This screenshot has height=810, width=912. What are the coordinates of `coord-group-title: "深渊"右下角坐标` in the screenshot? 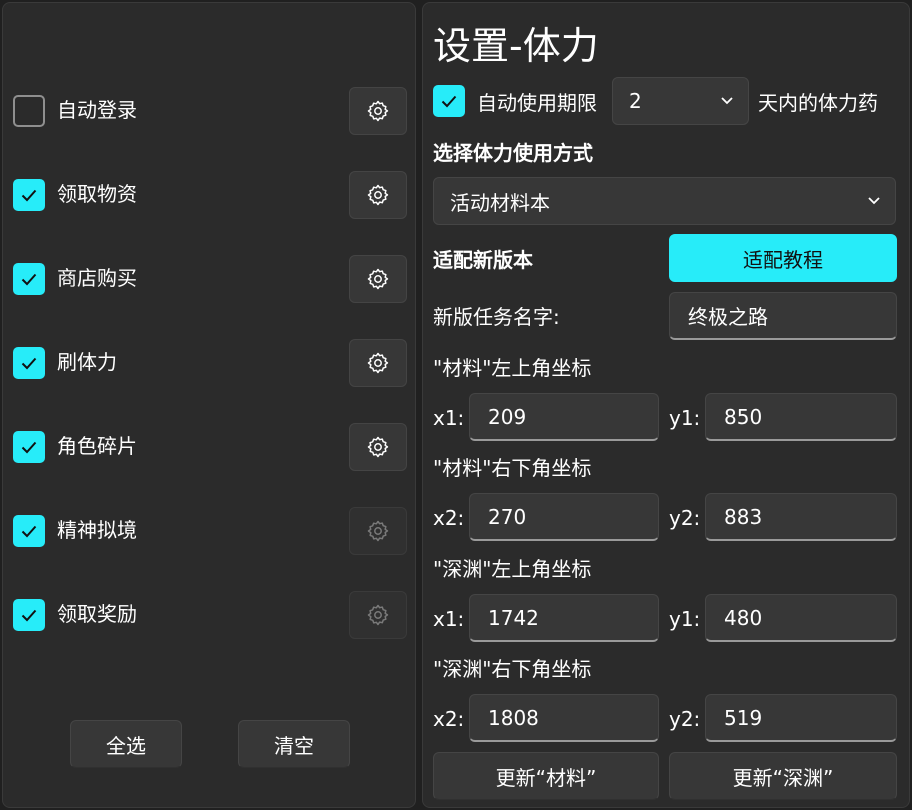 It's located at (512, 669).